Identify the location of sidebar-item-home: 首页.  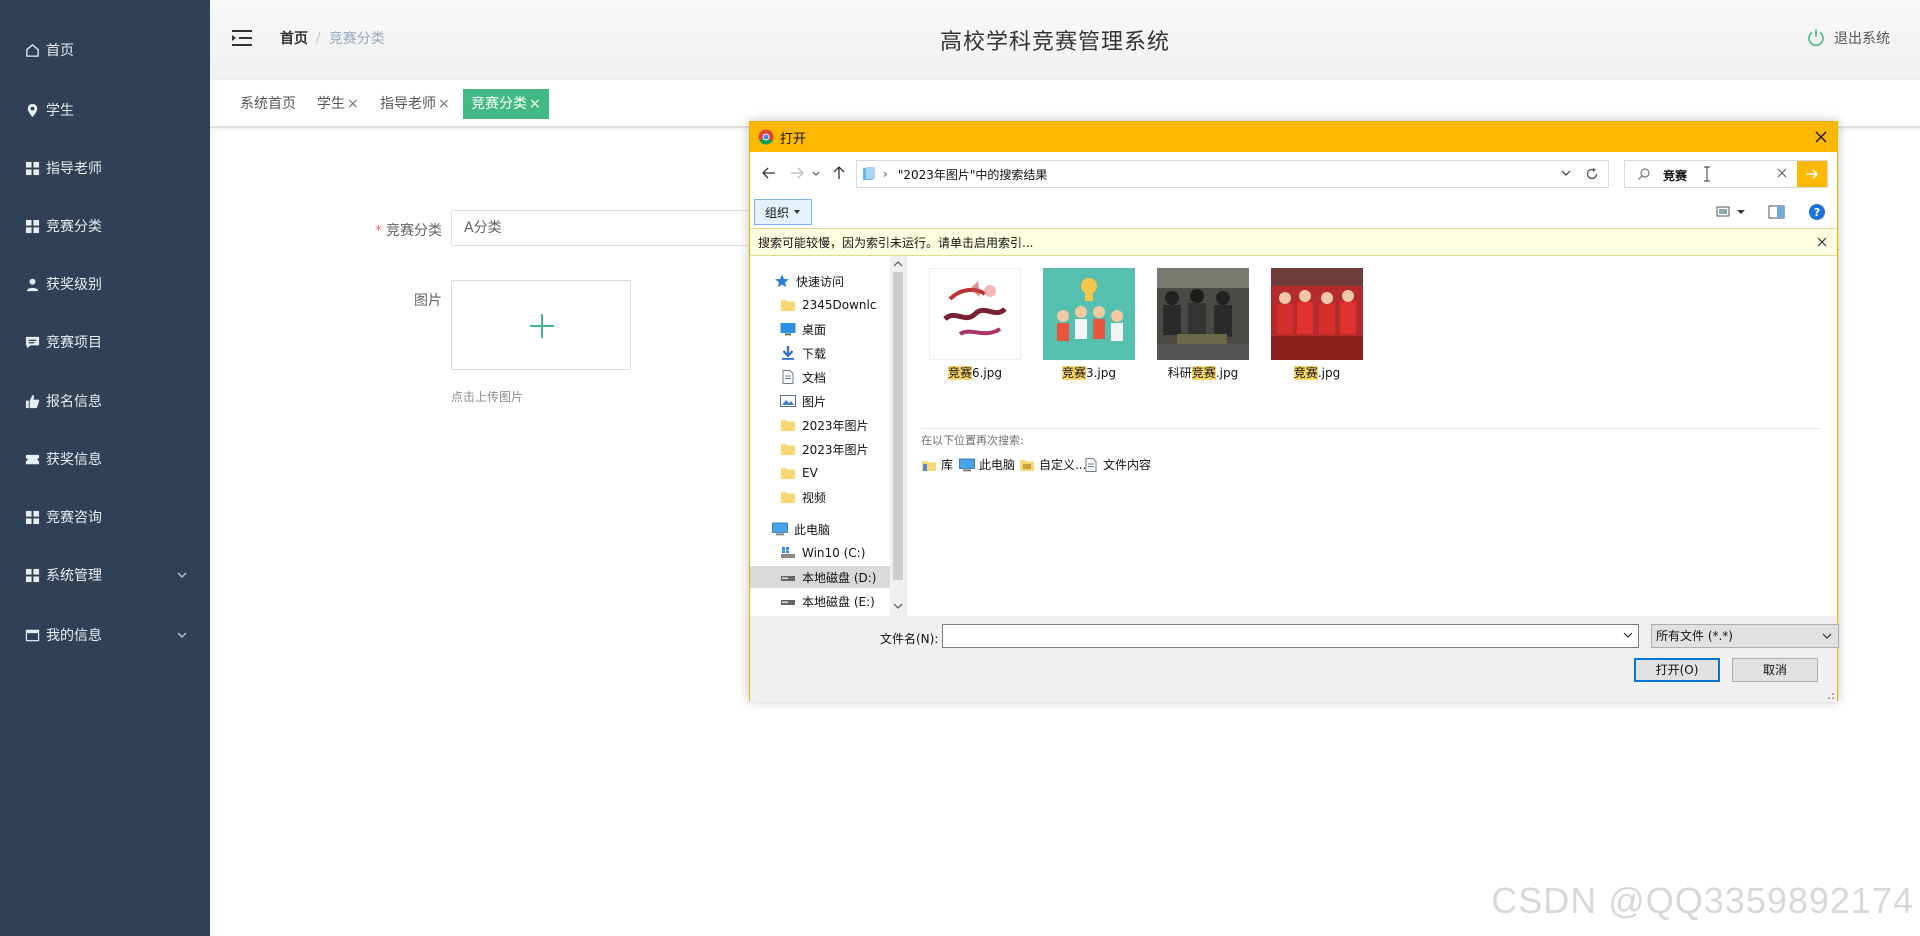
(105, 50).